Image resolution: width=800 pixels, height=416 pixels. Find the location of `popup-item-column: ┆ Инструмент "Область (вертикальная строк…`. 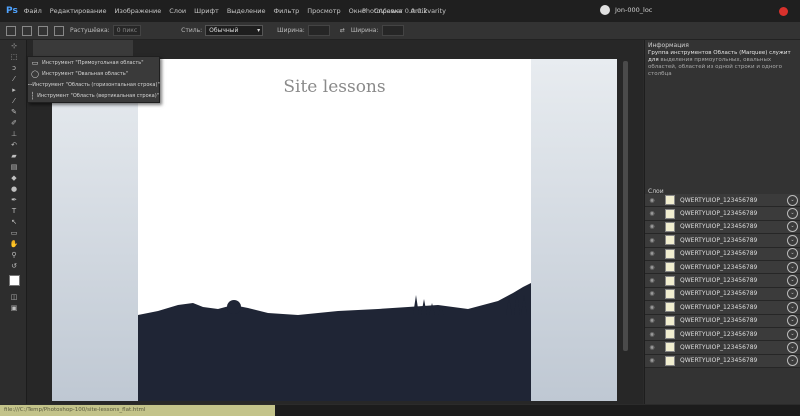

popup-item-column: ┆ Инструмент "Область (вертикальная строк… is located at coordinates (93, 95).